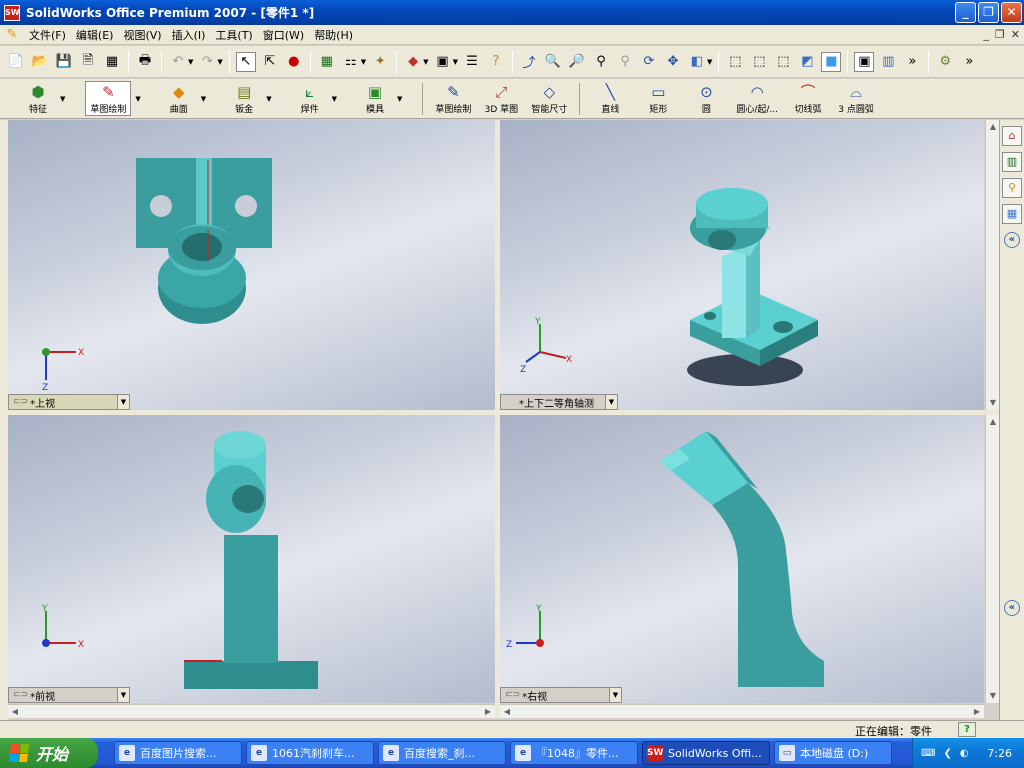 The height and width of the screenshot is (768, 1024). What do you see at coordinates (472, 62) in the screenshot?
I see `properties-icon: ☰` at bounding box center [472, 62].